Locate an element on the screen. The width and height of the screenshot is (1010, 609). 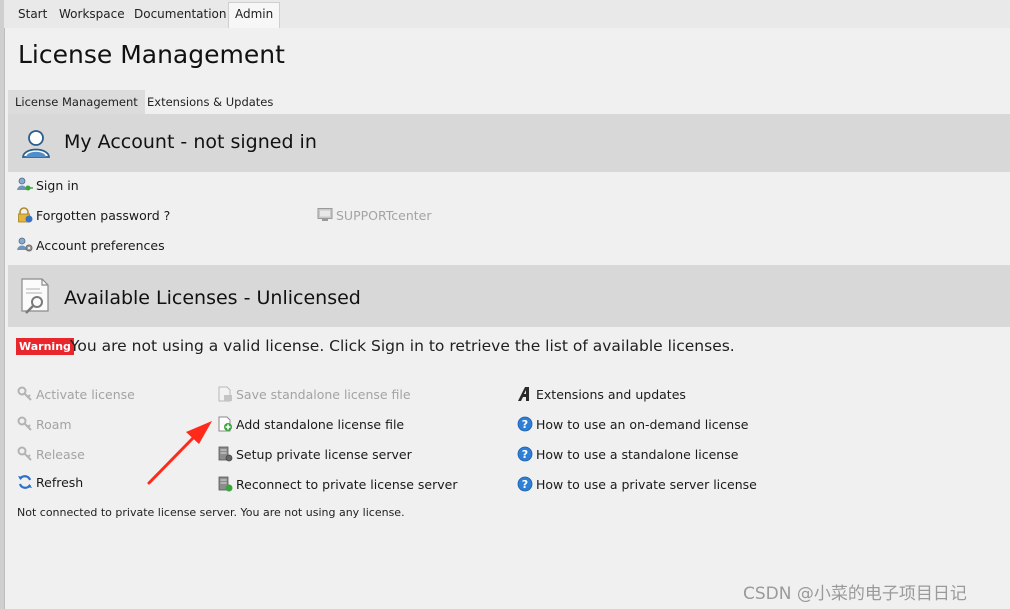
lock-icon is located at coordinates (25, 215).